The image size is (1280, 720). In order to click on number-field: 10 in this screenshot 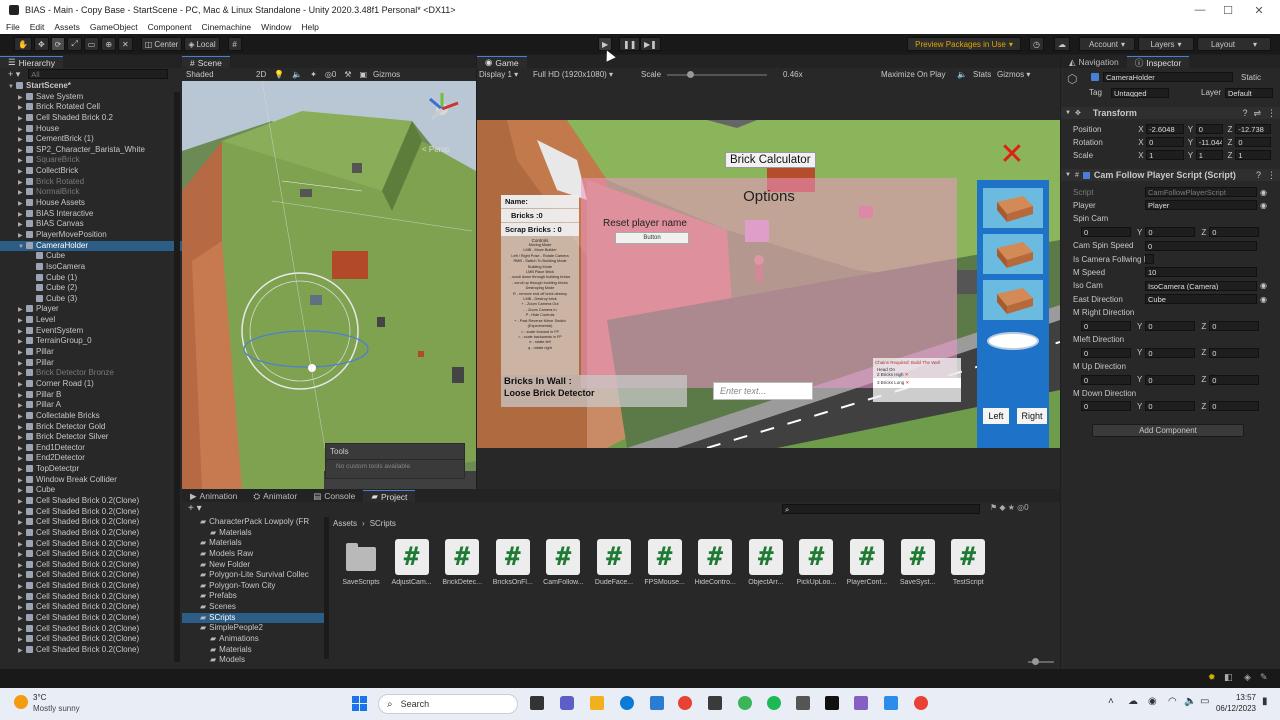, I will do `click(1201, 272)`.